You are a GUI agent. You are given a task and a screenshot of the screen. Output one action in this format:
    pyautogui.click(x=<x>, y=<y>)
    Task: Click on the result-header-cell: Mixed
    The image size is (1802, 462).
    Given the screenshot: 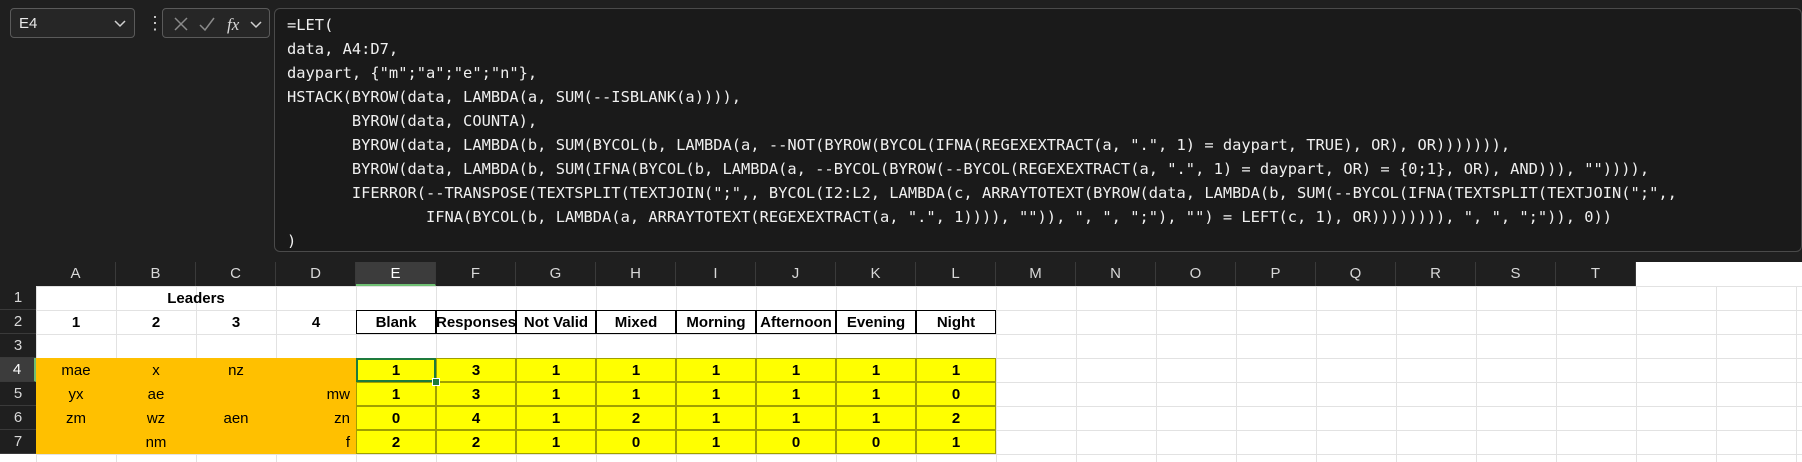 What is the action you would take?
    pyautogui.click(x=636, y=322)
    